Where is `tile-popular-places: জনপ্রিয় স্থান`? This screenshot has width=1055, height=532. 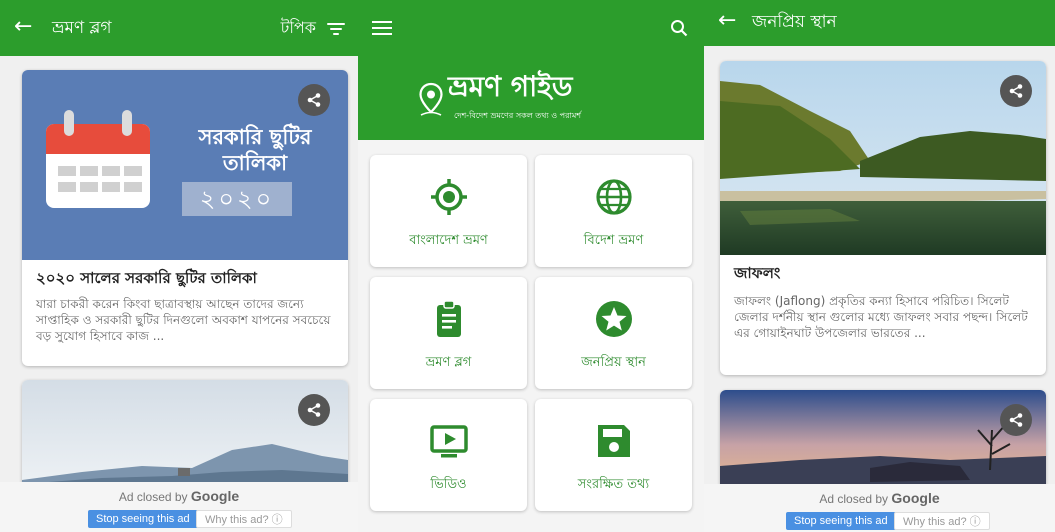 tile-popular-places: জনপ্রিয় স্থান is located at coordinates (613, 333).